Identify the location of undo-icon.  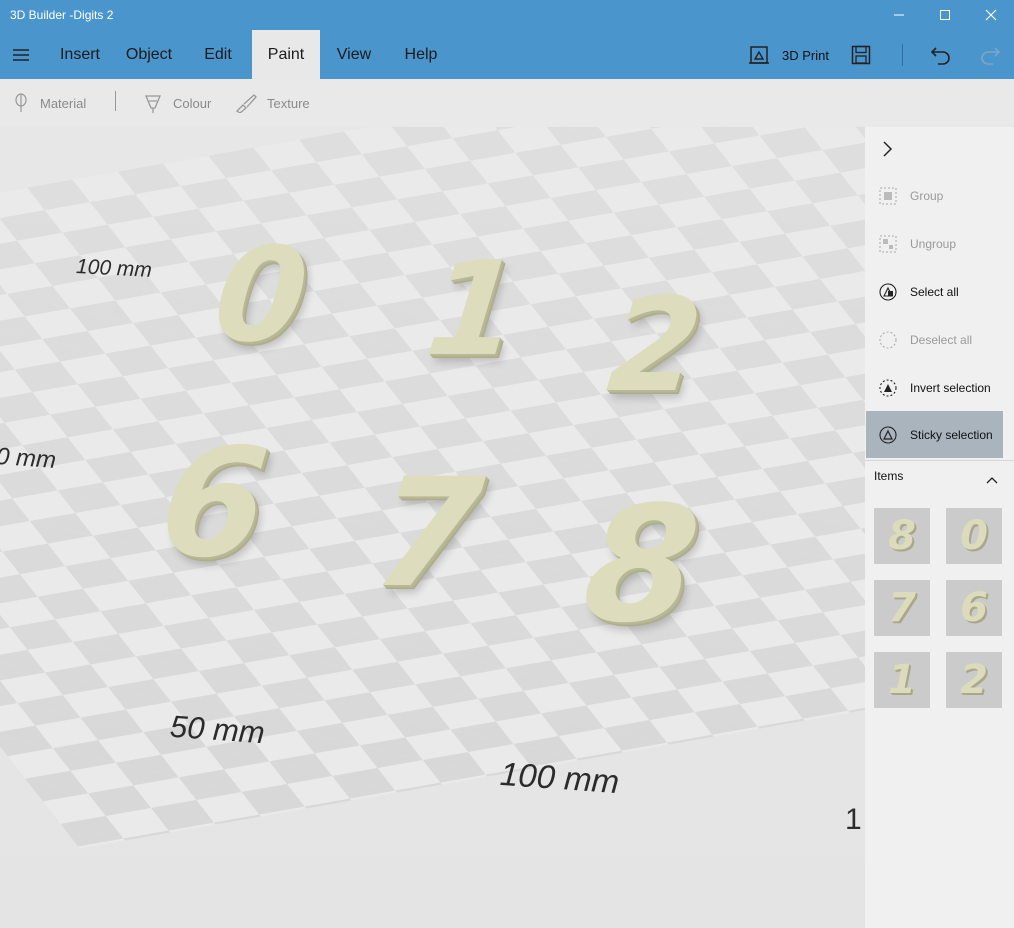
(940, 56).